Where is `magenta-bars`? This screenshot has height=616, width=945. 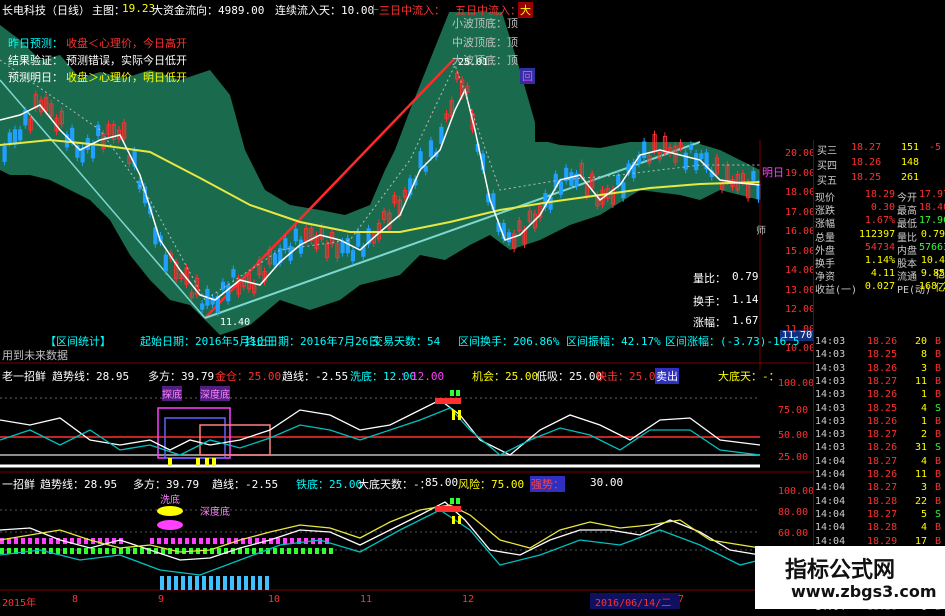
magenta-bars is located at coordinates (164, 541).